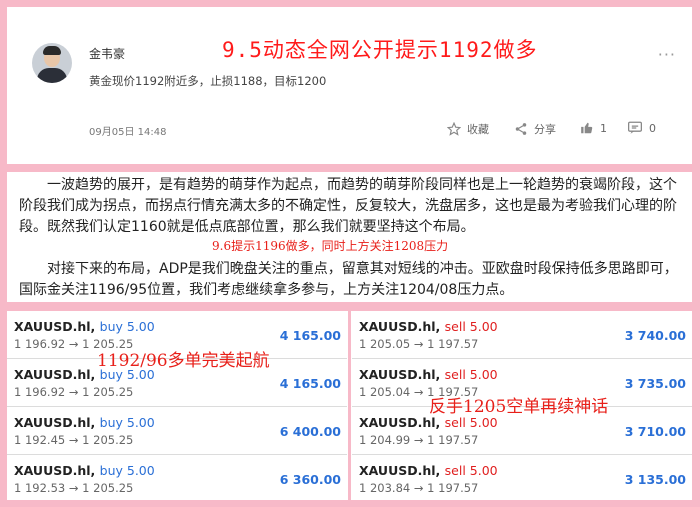 This screenshot has height=507, width=700. What do you see at coordinates (419, 440) in the screenshot?
I see `trade-prices: 1 204.99 → 1 197.57` at bounding box center [419, 440].